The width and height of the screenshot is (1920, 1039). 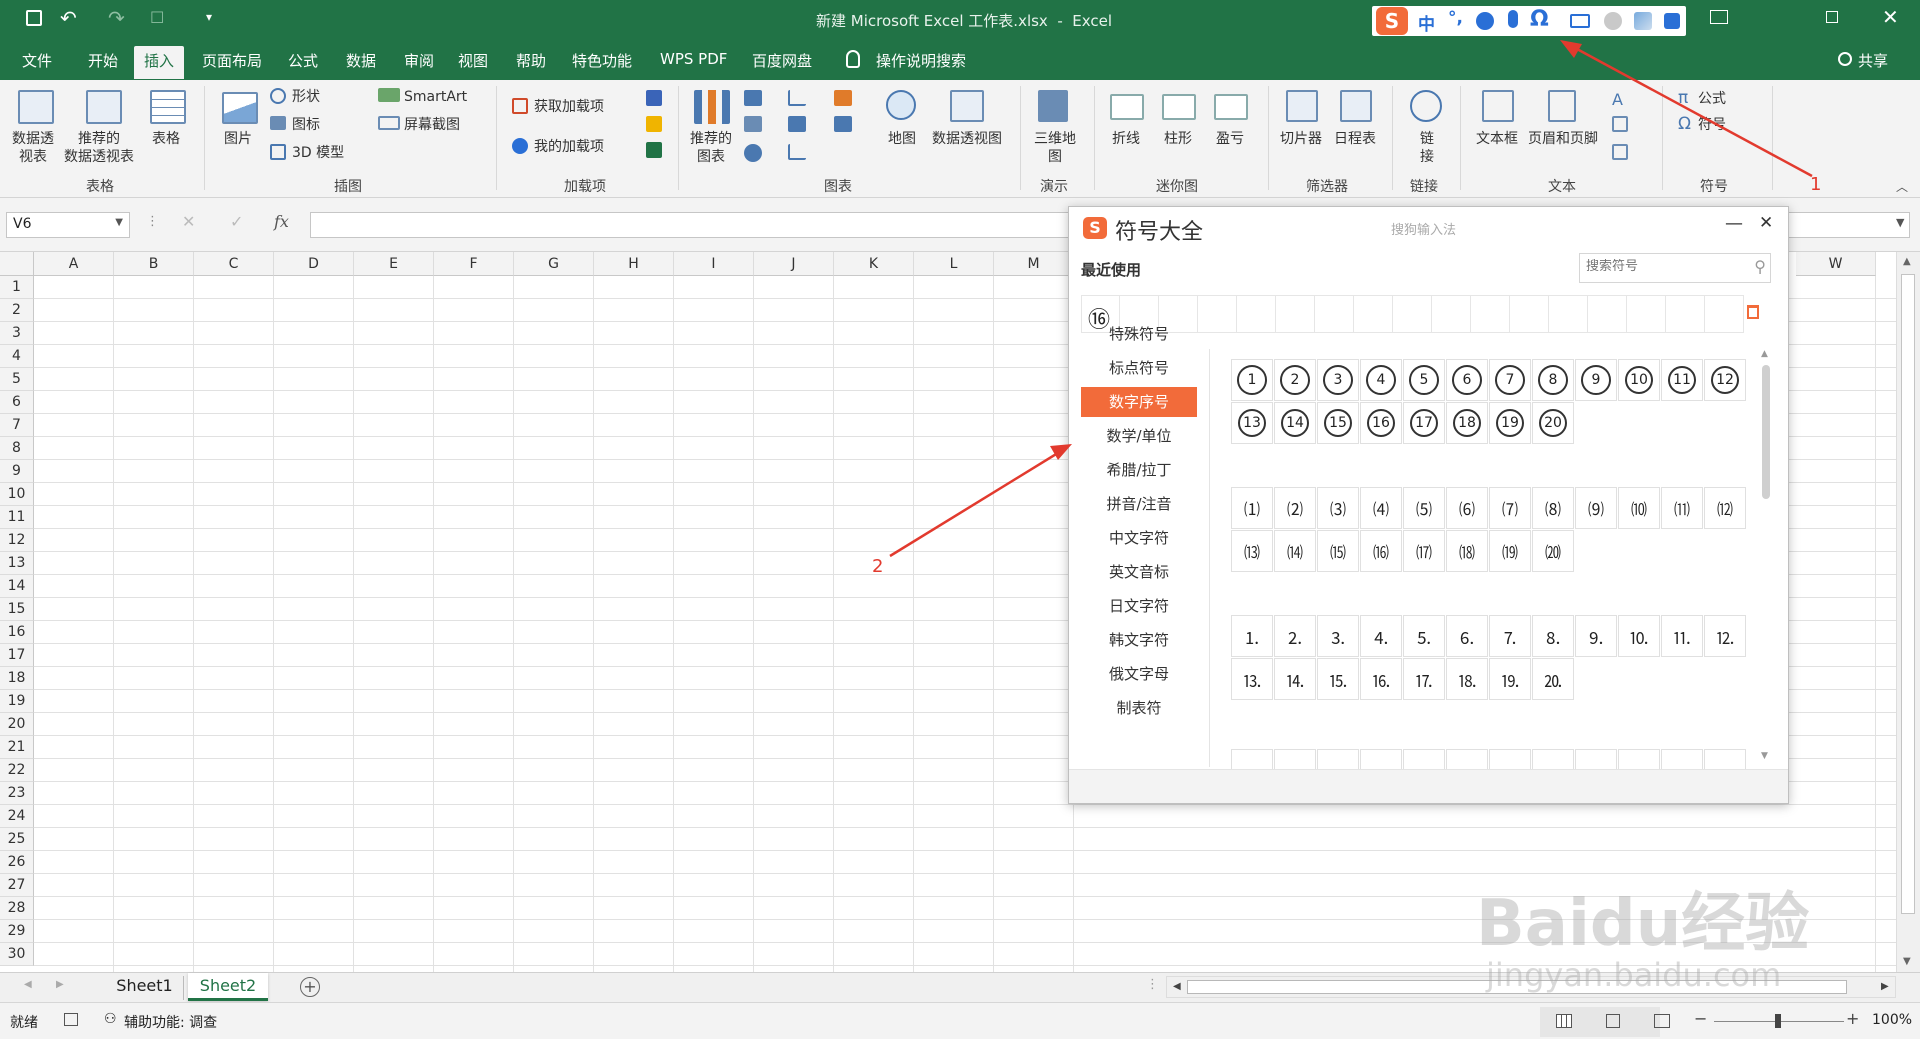 I want to click on annotation-label-2: 2, so click(x=878, y=566).